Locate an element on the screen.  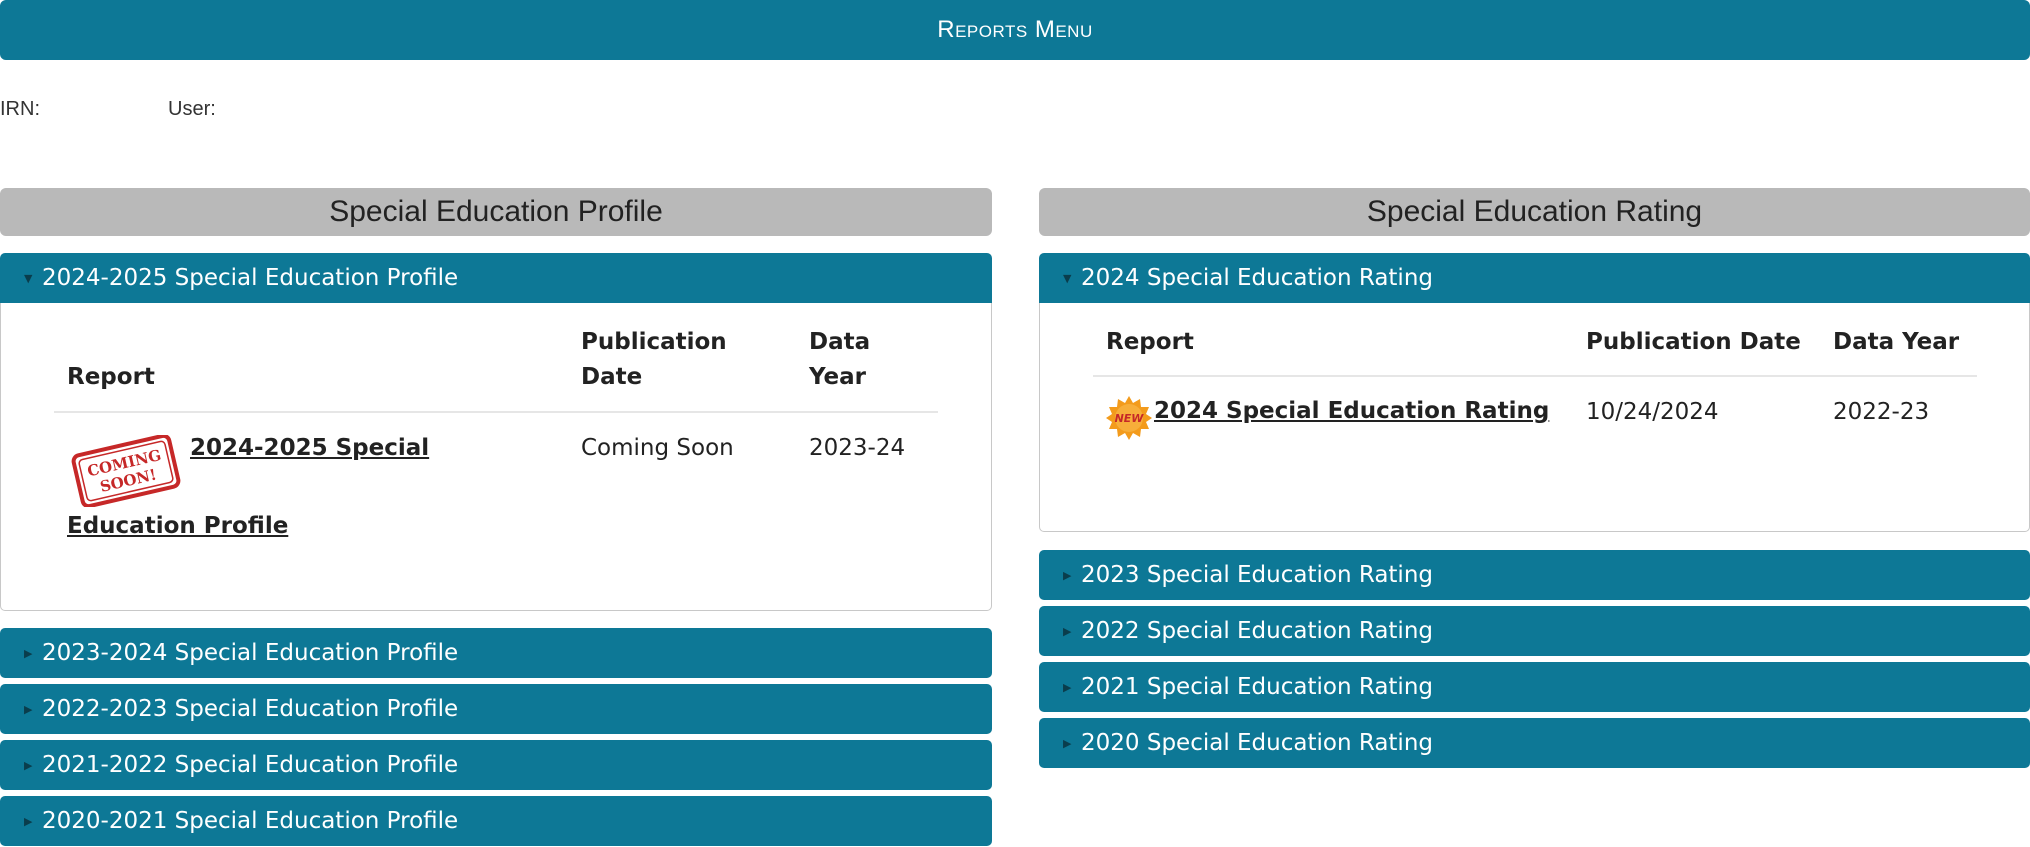
report-link-2024-2025-profile-cont: Education Profile is located at coordinates (177, 526).